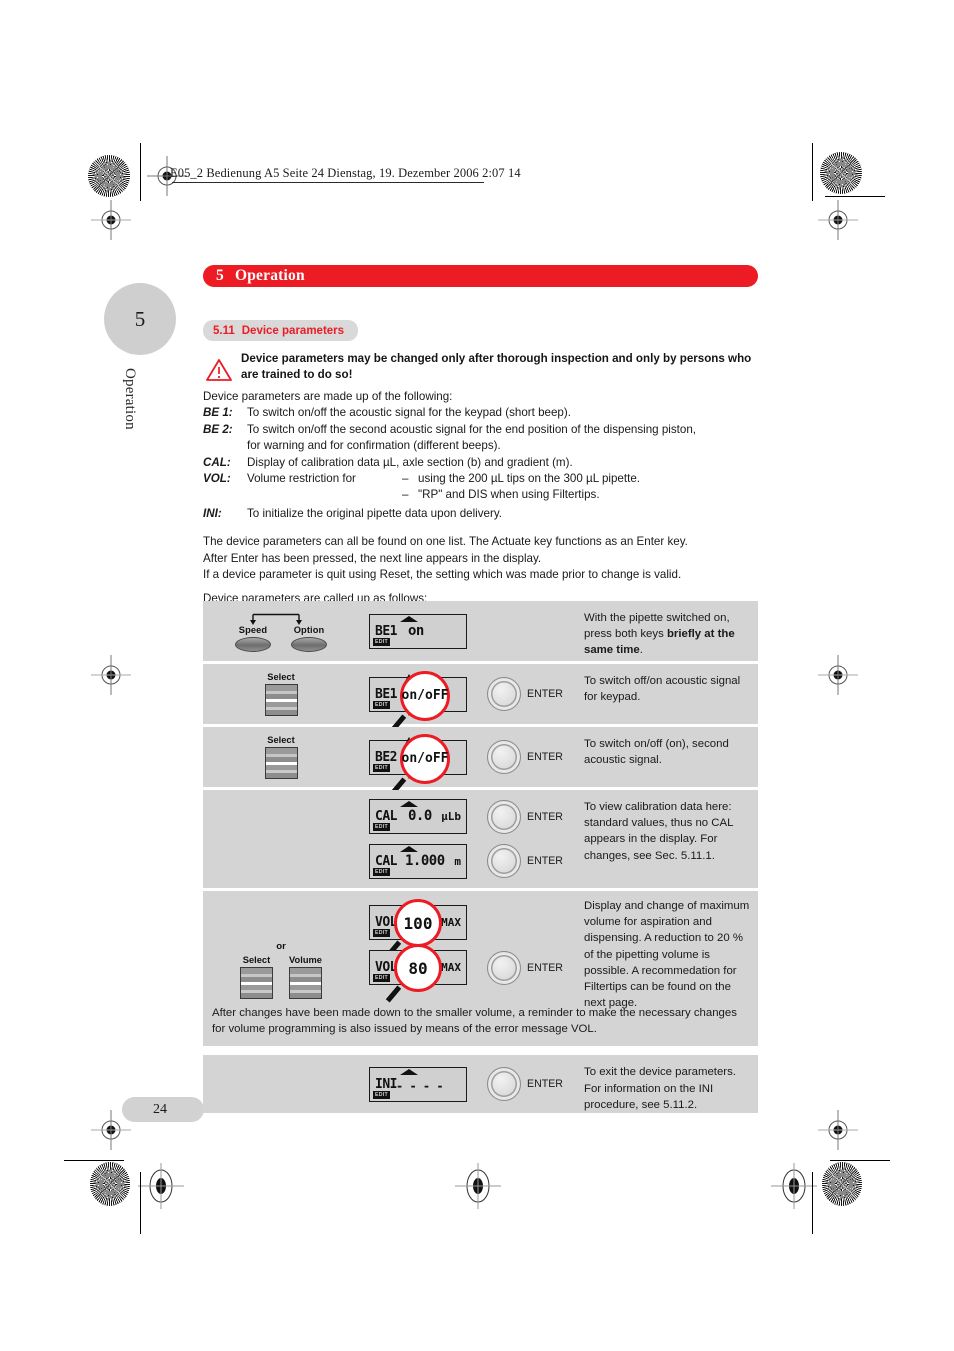 This screenshot has width=954, height=1351. Describe the element at coordinates (111, 220) in the screenshot. I see `registration-cross-left-upper` at that location.